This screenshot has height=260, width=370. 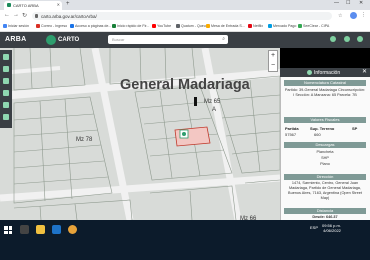 I want to click on bookmark-item: SeeClear - CIPA, so click(x=313, y=26).